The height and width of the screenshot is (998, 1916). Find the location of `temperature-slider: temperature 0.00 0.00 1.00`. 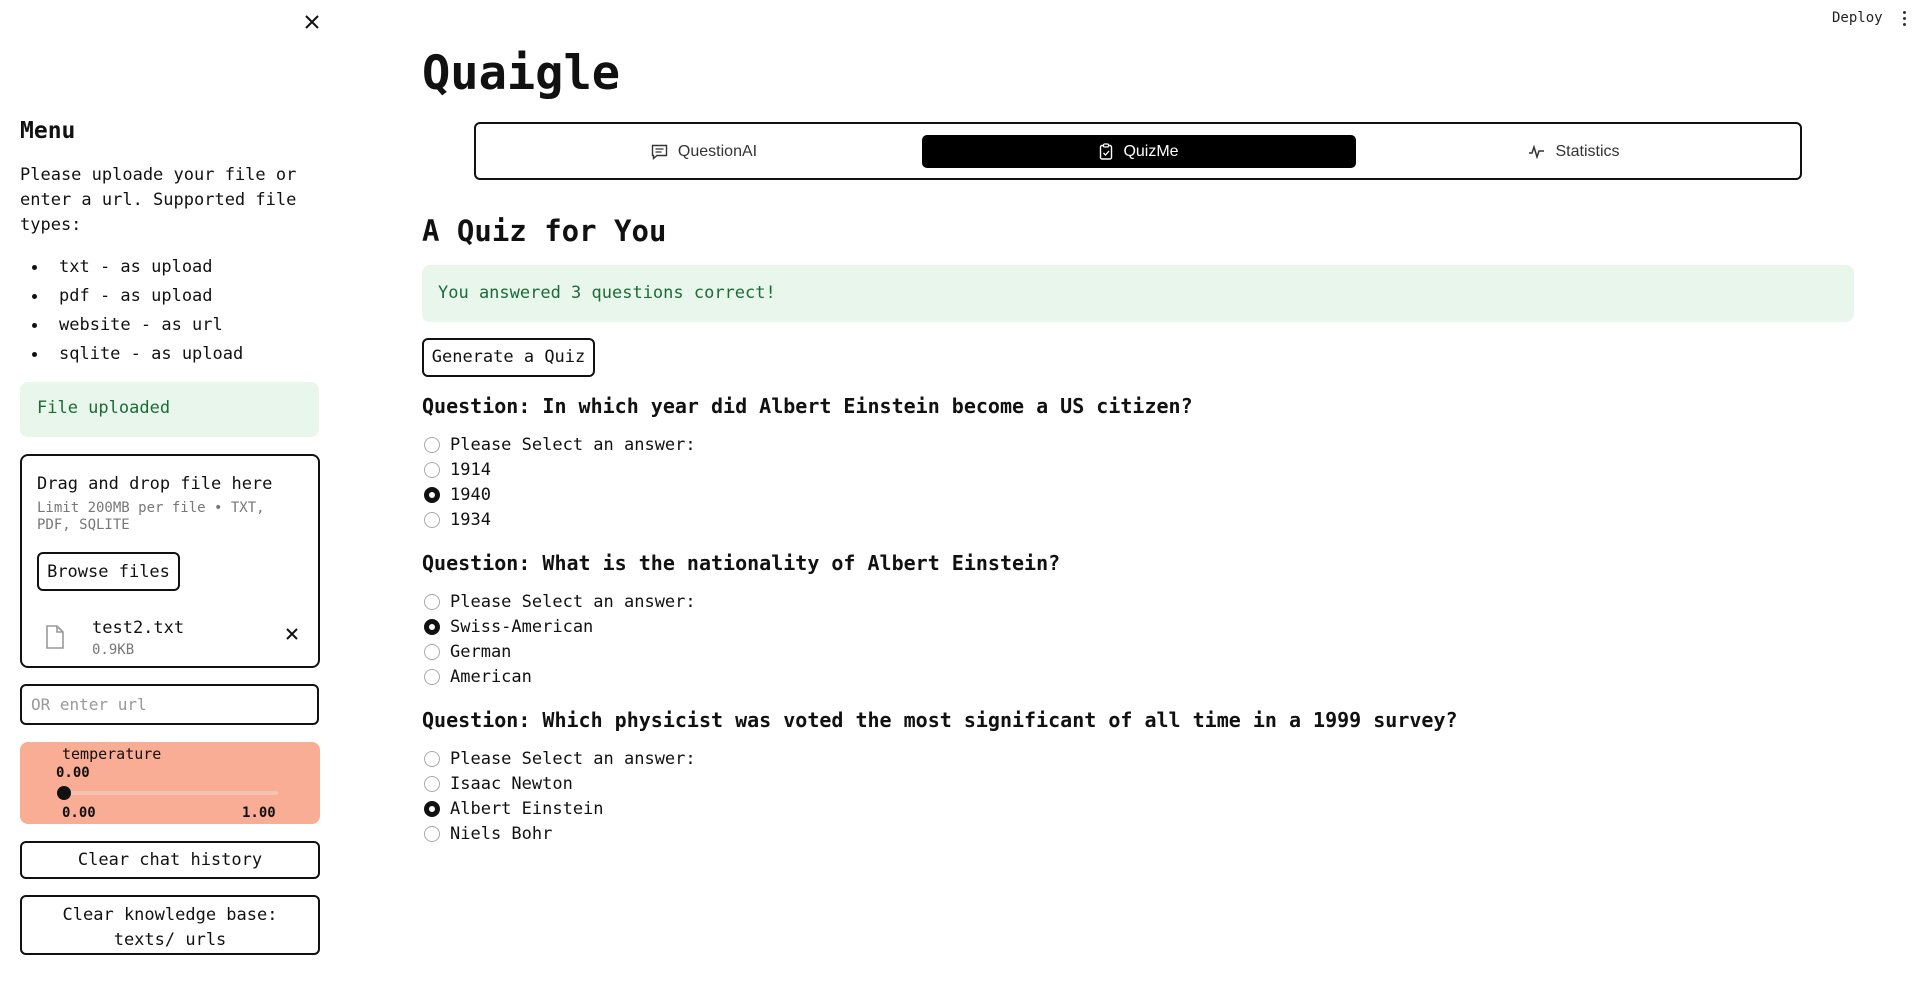

temperature-slider: temperature 0.00 0.00 1.00 is located at coordinates (170, 783).